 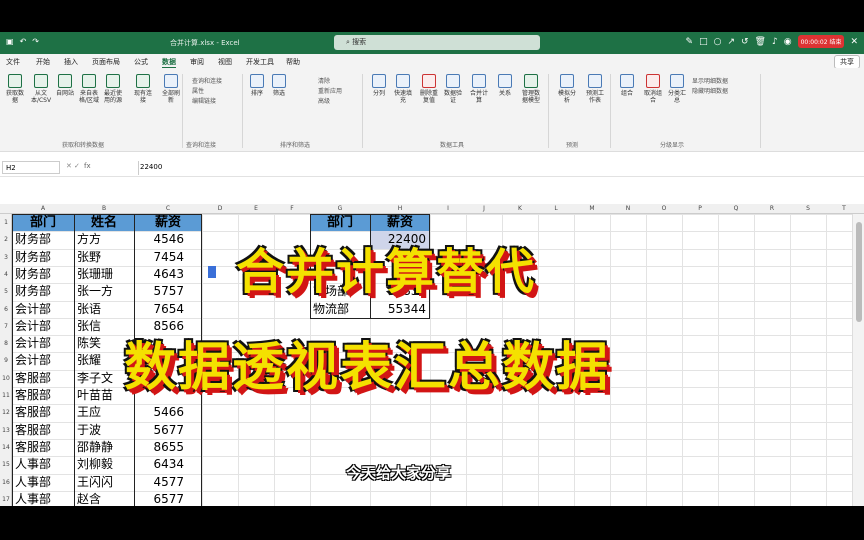 What do you see at coordinates (591, 208) in the screenshot?
I see `column-header-M: M` at bounding box center [591, 208].